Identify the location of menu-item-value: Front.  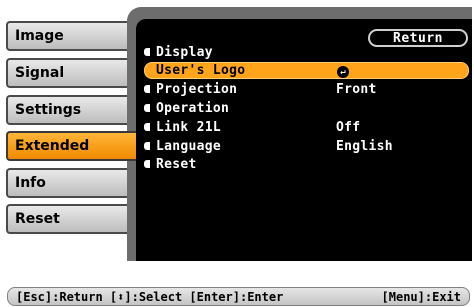
(356, 89).